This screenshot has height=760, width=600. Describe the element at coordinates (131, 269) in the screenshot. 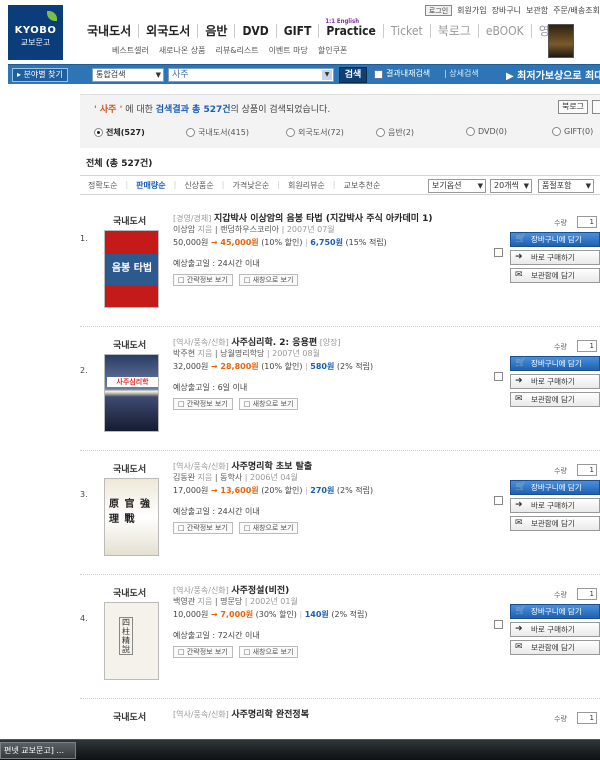

I see `book-cover: 음봉 타법` at that location.